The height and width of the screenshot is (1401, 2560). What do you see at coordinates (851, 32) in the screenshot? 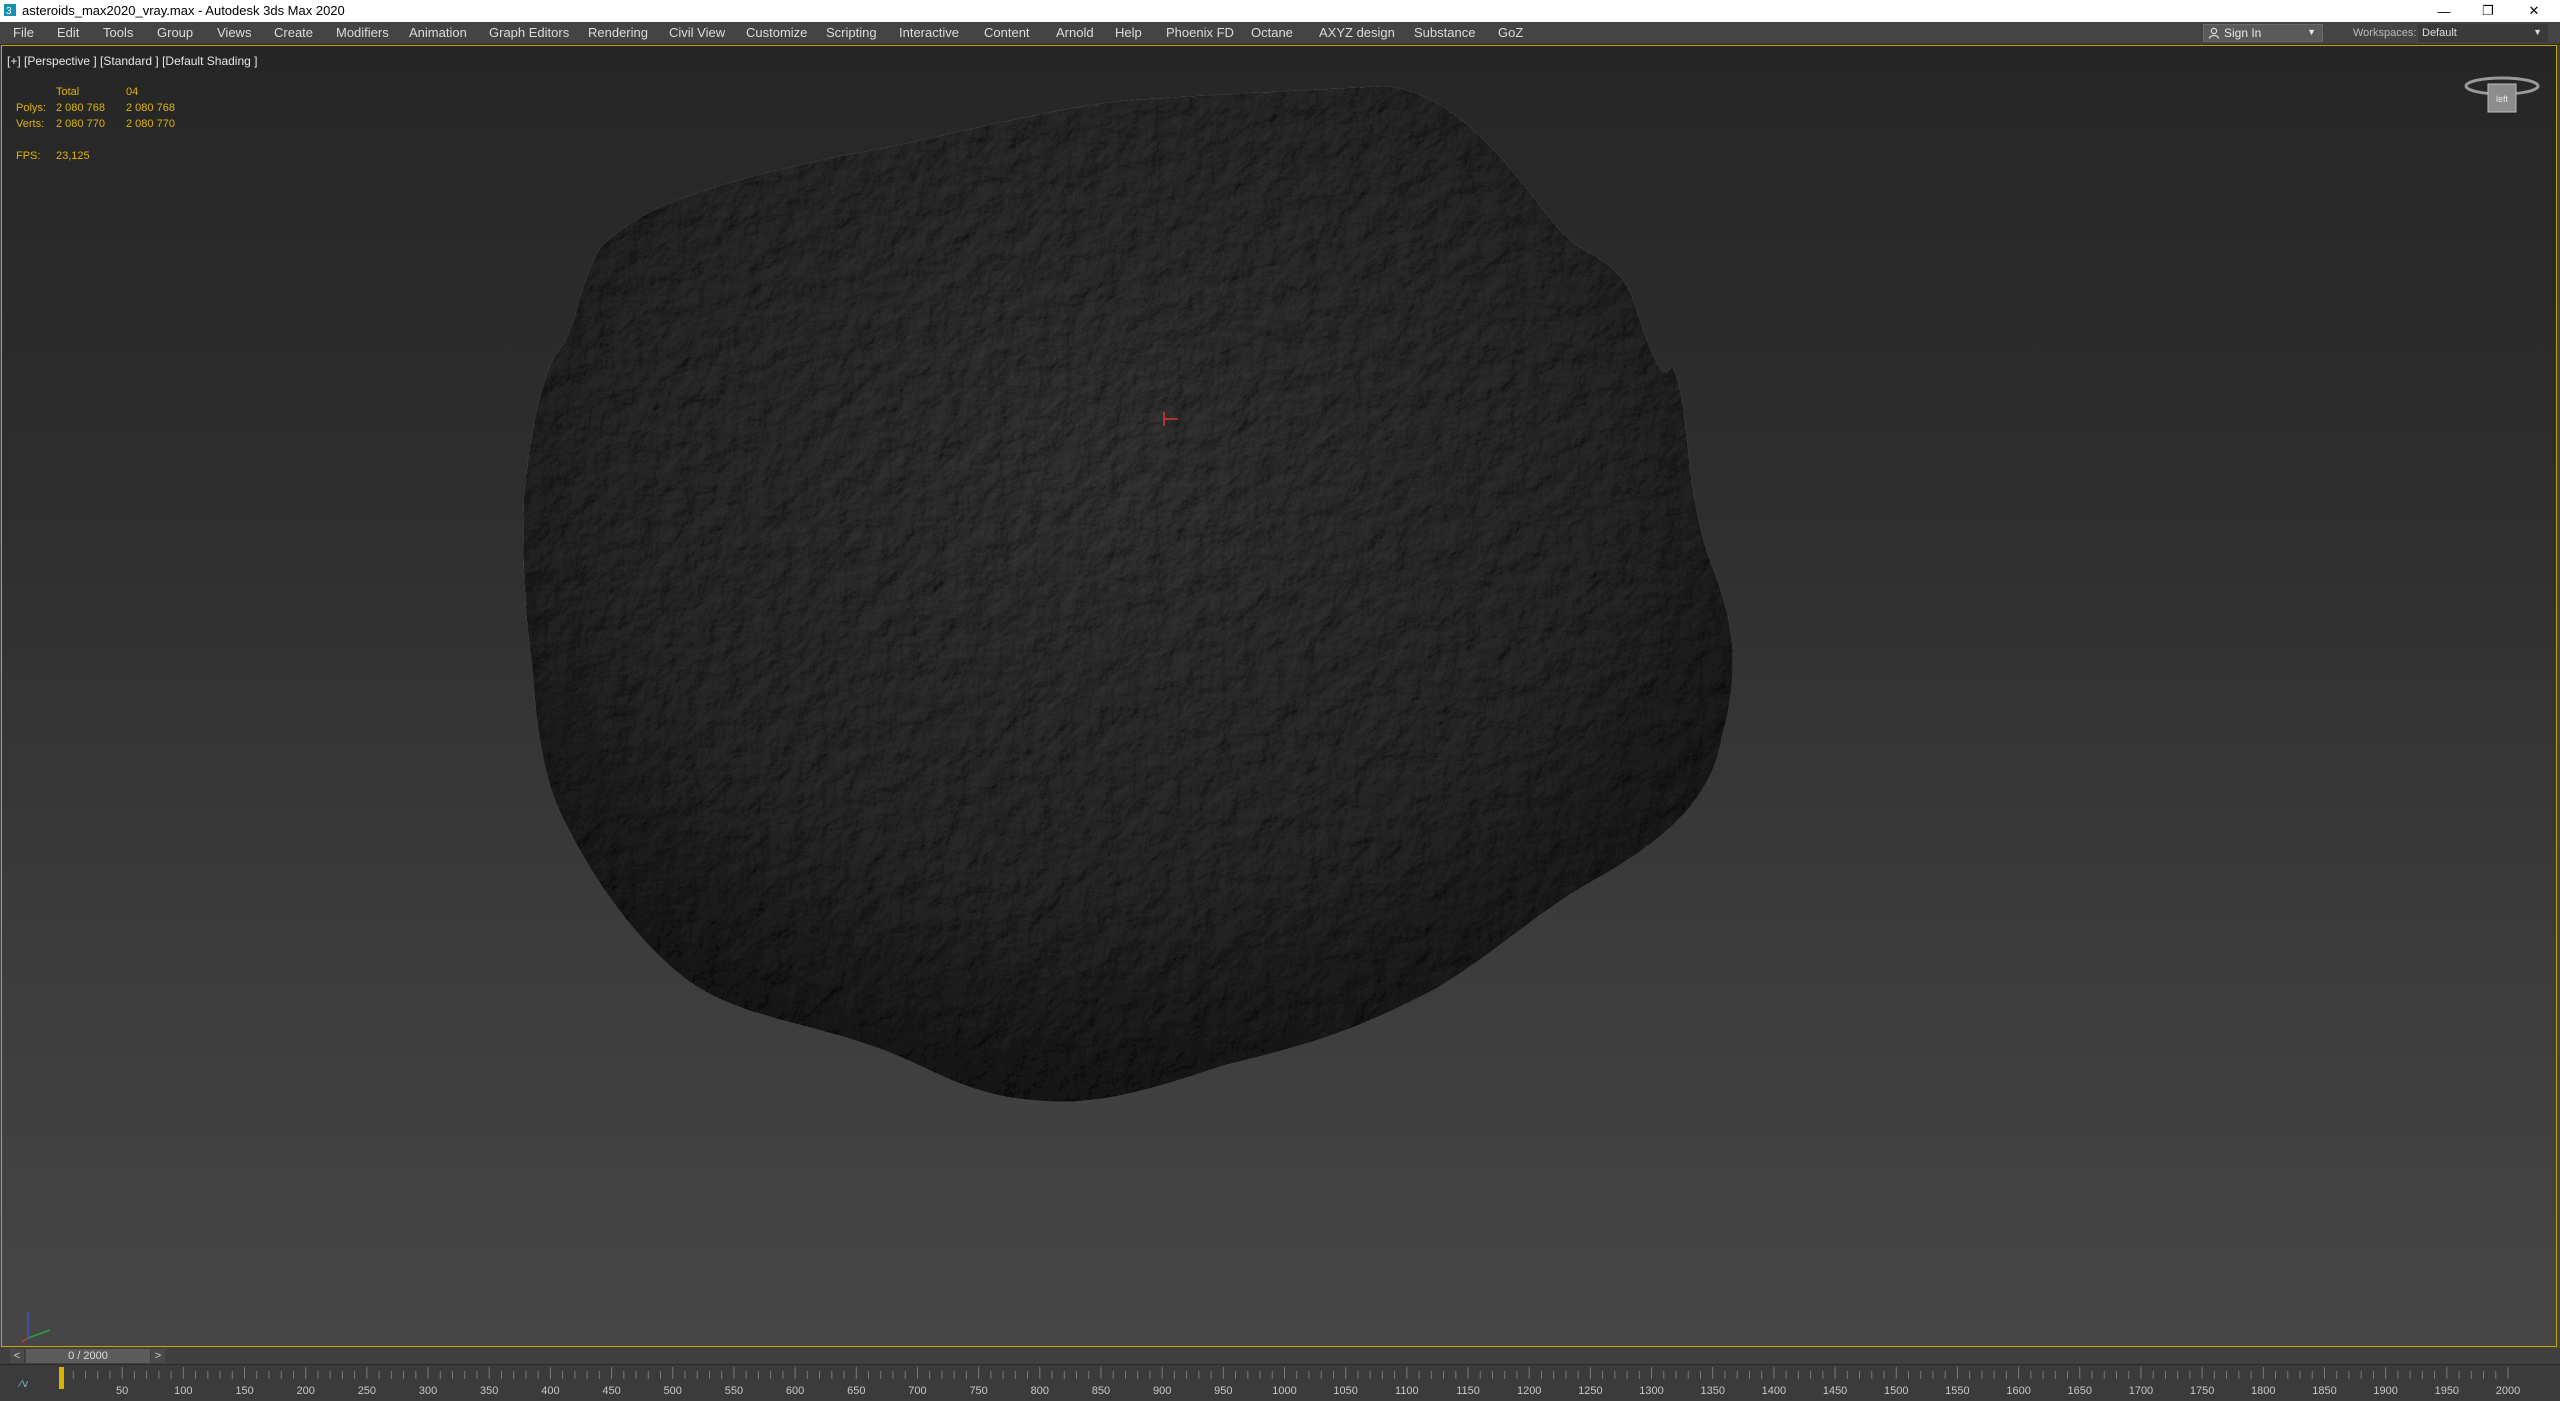
I see `menu-scripting: Scripting` at bounding box center [851, 32].